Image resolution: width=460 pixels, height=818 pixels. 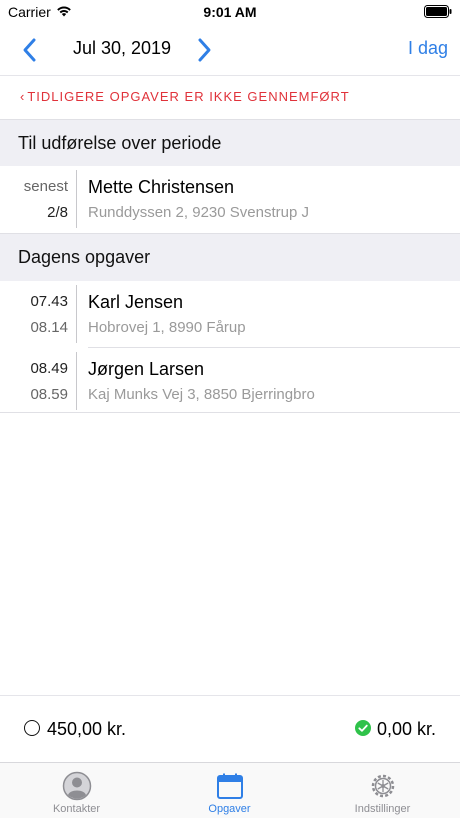 I want to click on earlier-tasks-warning: ‹ TIDLIGERE OPGAVER ER IKKE GENNEMFØRT, so click(x=230, y=97).